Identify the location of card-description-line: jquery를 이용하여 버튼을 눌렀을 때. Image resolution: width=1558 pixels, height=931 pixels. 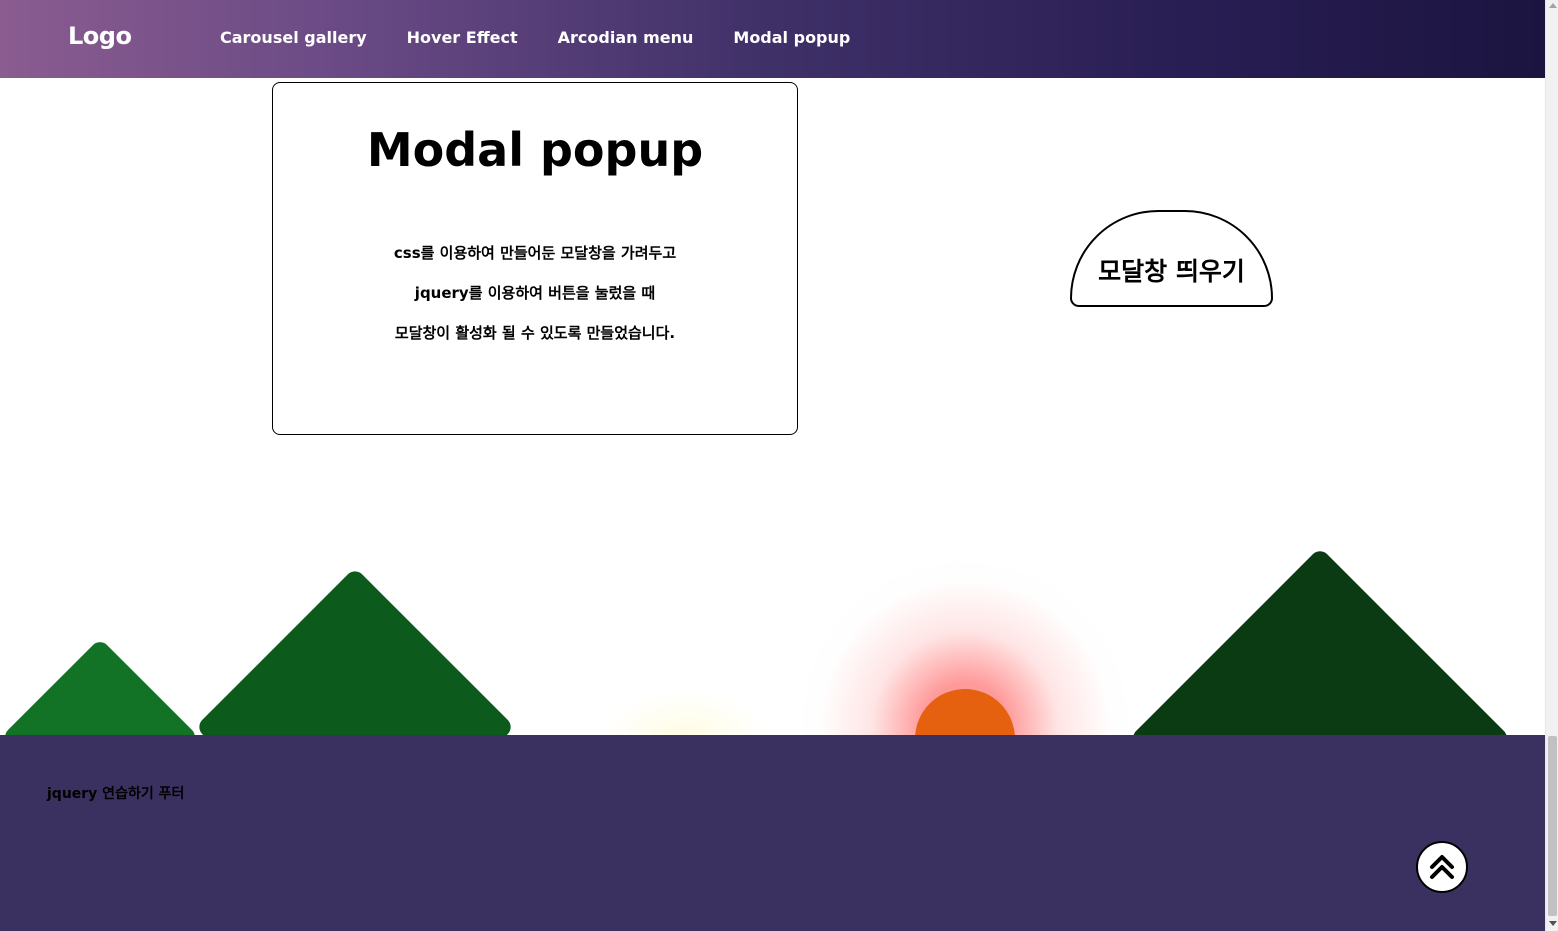
(535, 293).